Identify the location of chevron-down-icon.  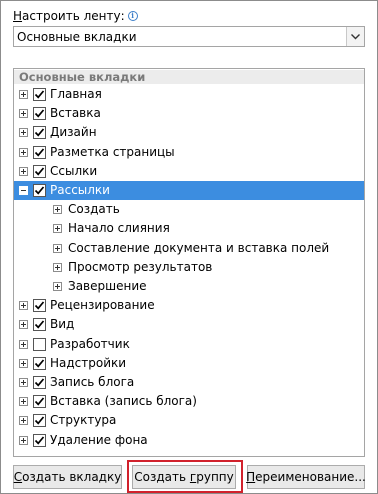
(355, 36).